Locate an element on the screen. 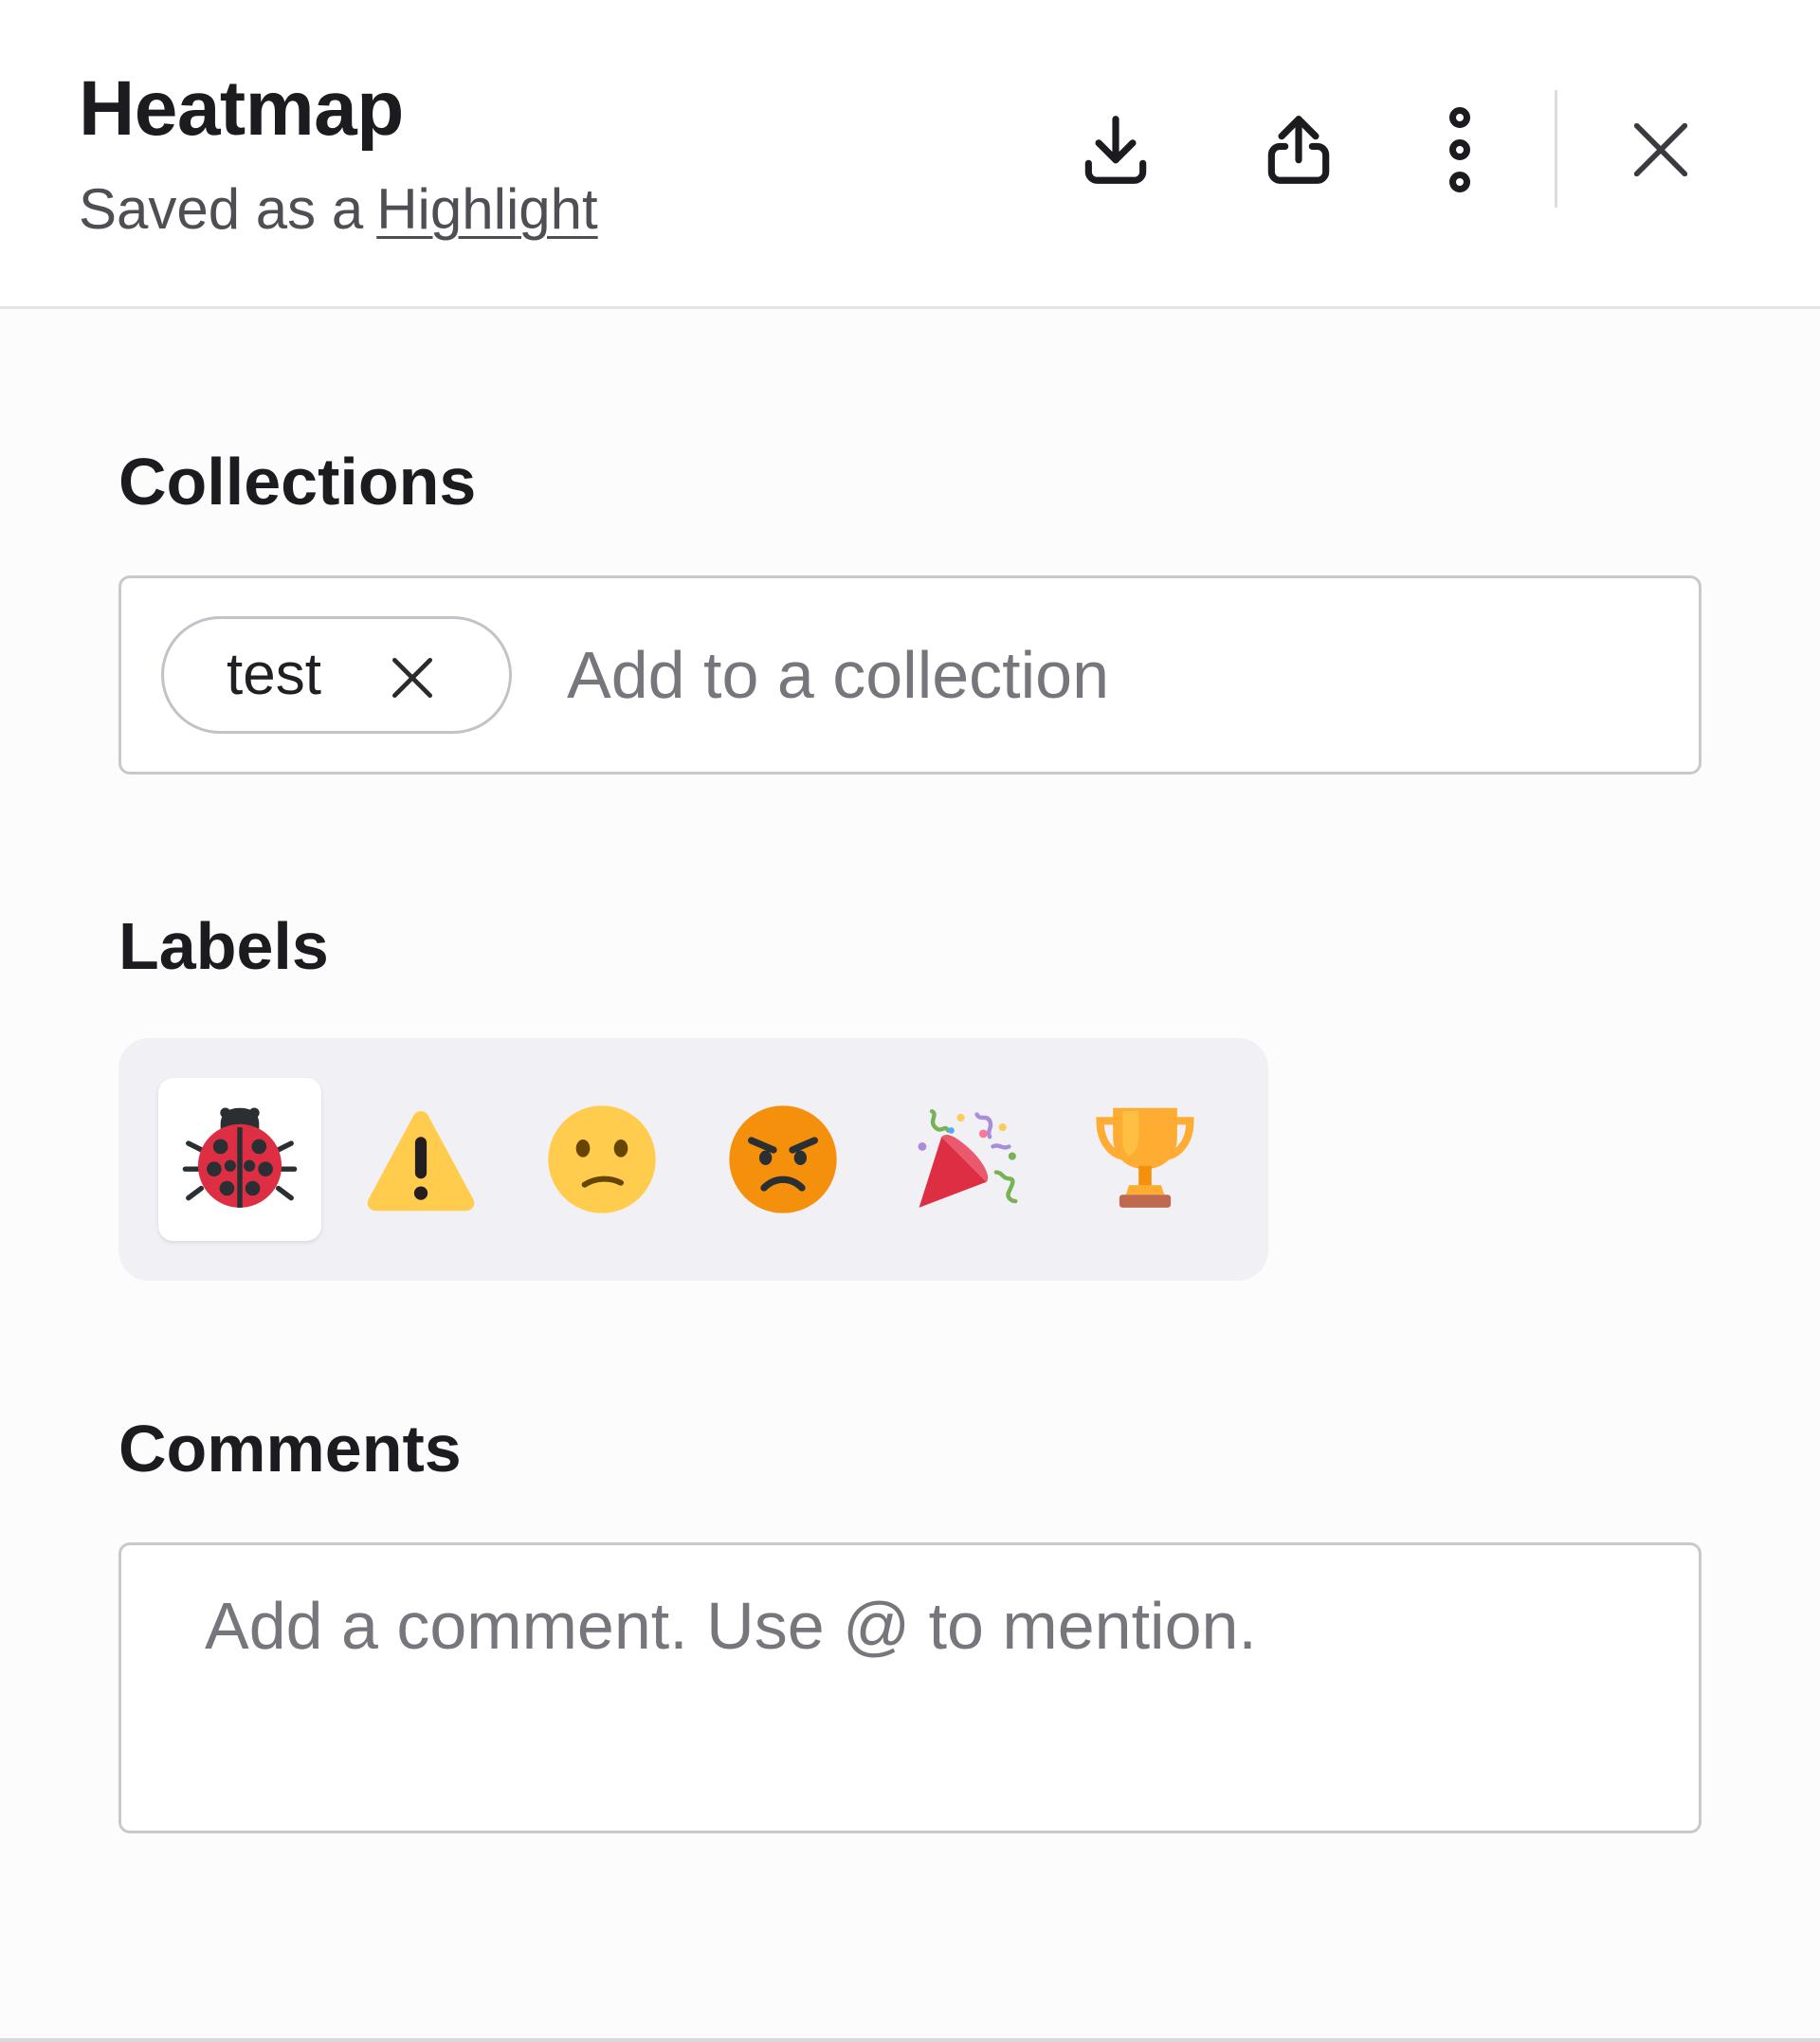 The image size is (1820, 2042). remove-collection-tag-button is located at coordinates (412, 678).